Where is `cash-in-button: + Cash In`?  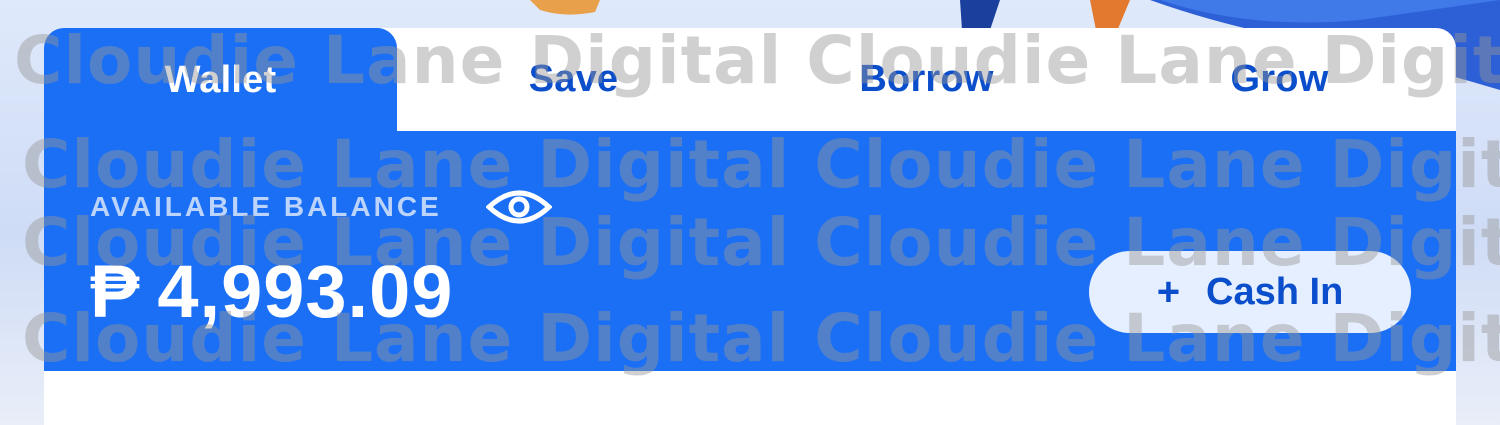 cash-in-button: + Cash In is located at coordinates (1250, 292).